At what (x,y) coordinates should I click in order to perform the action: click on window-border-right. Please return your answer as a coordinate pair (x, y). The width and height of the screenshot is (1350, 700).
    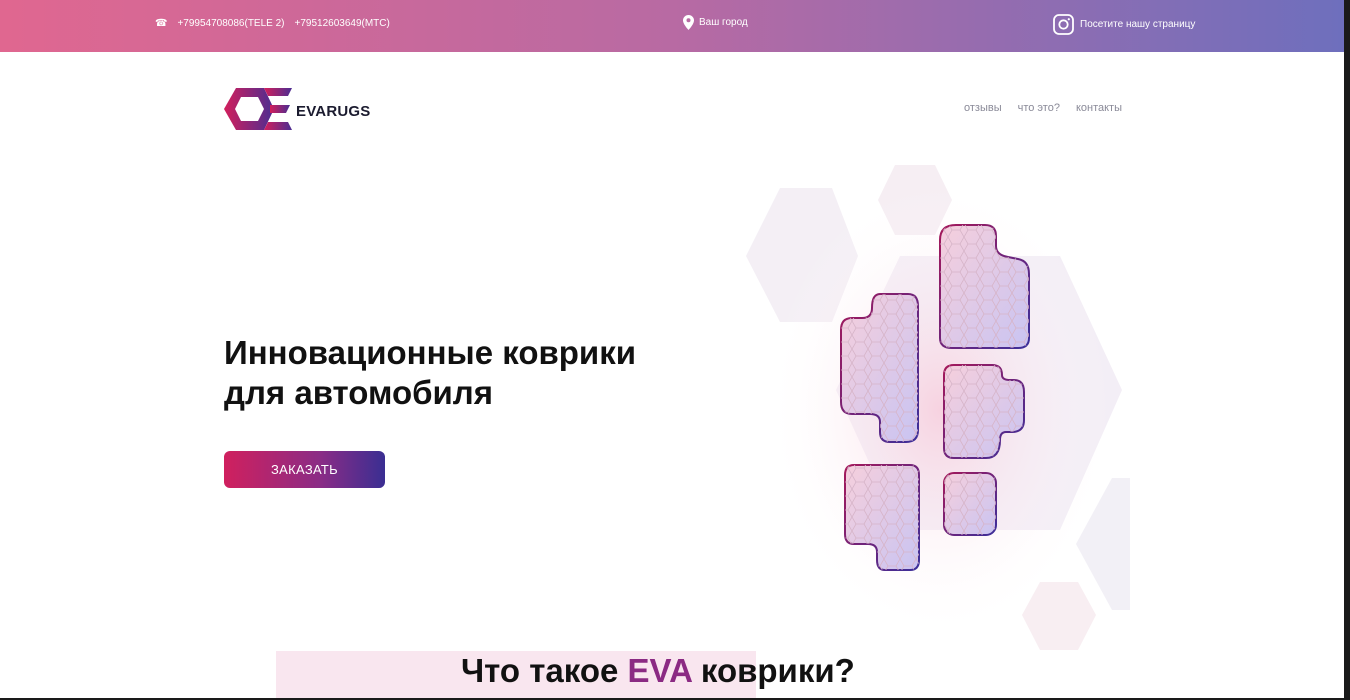
    Looking at the image, I should click on (1347, 350).